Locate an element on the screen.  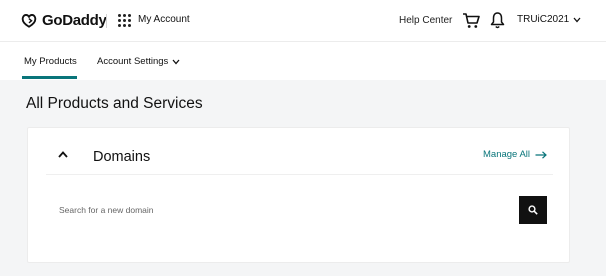
domains-card-header: Domains Manage All is located at coordinates (299, 151).